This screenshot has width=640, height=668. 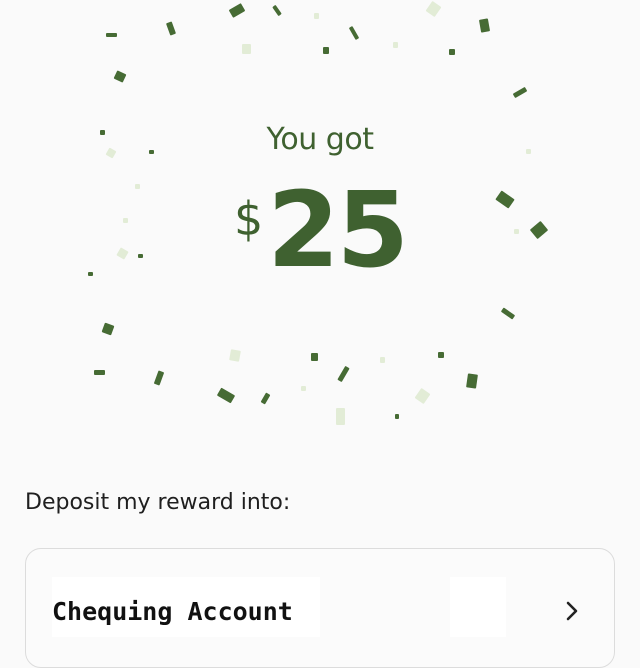 What do you see at coordinates (572, 611) in the screenshot?
I see `chevron-right-icon` at bounding box center [572, 611].